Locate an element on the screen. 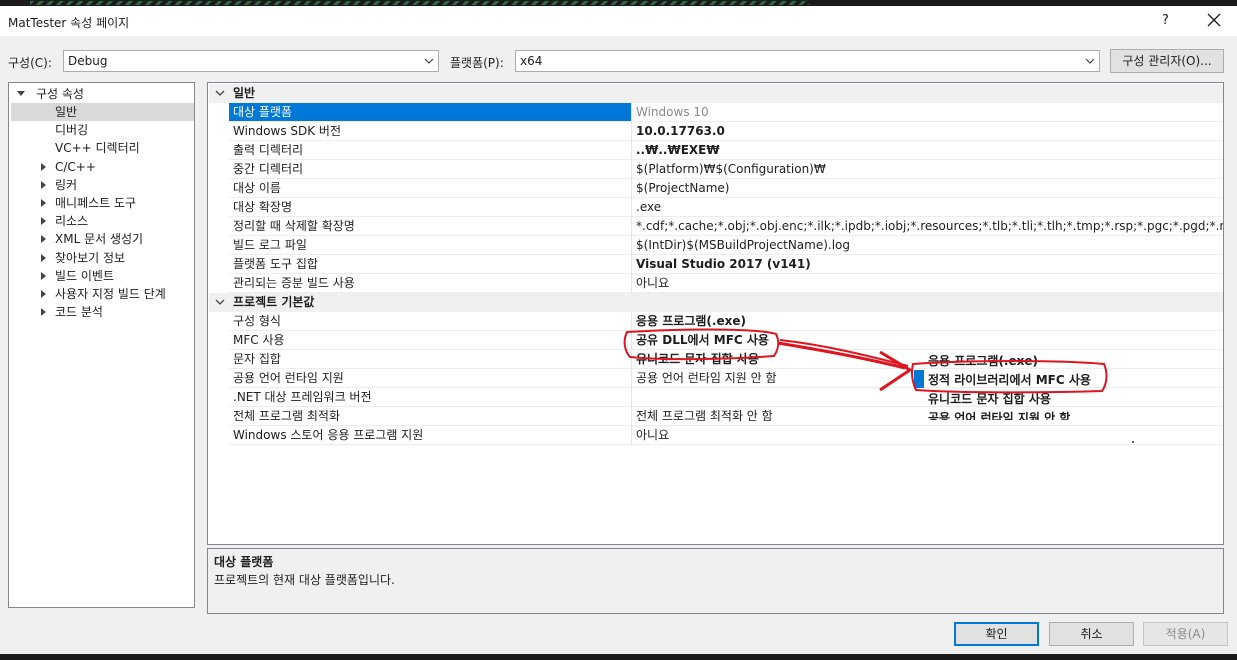 Image resolution: width=1237 pixels, height=660 pixels. property-name: 문자 집합 is located at coordinates (257, 359).